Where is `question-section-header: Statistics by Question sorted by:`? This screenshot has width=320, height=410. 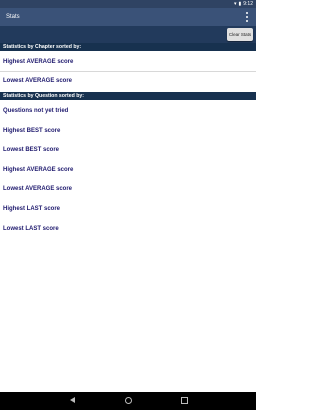
question-section-header: Statistics by Question sorted by: is located at coordinates (128, 96).